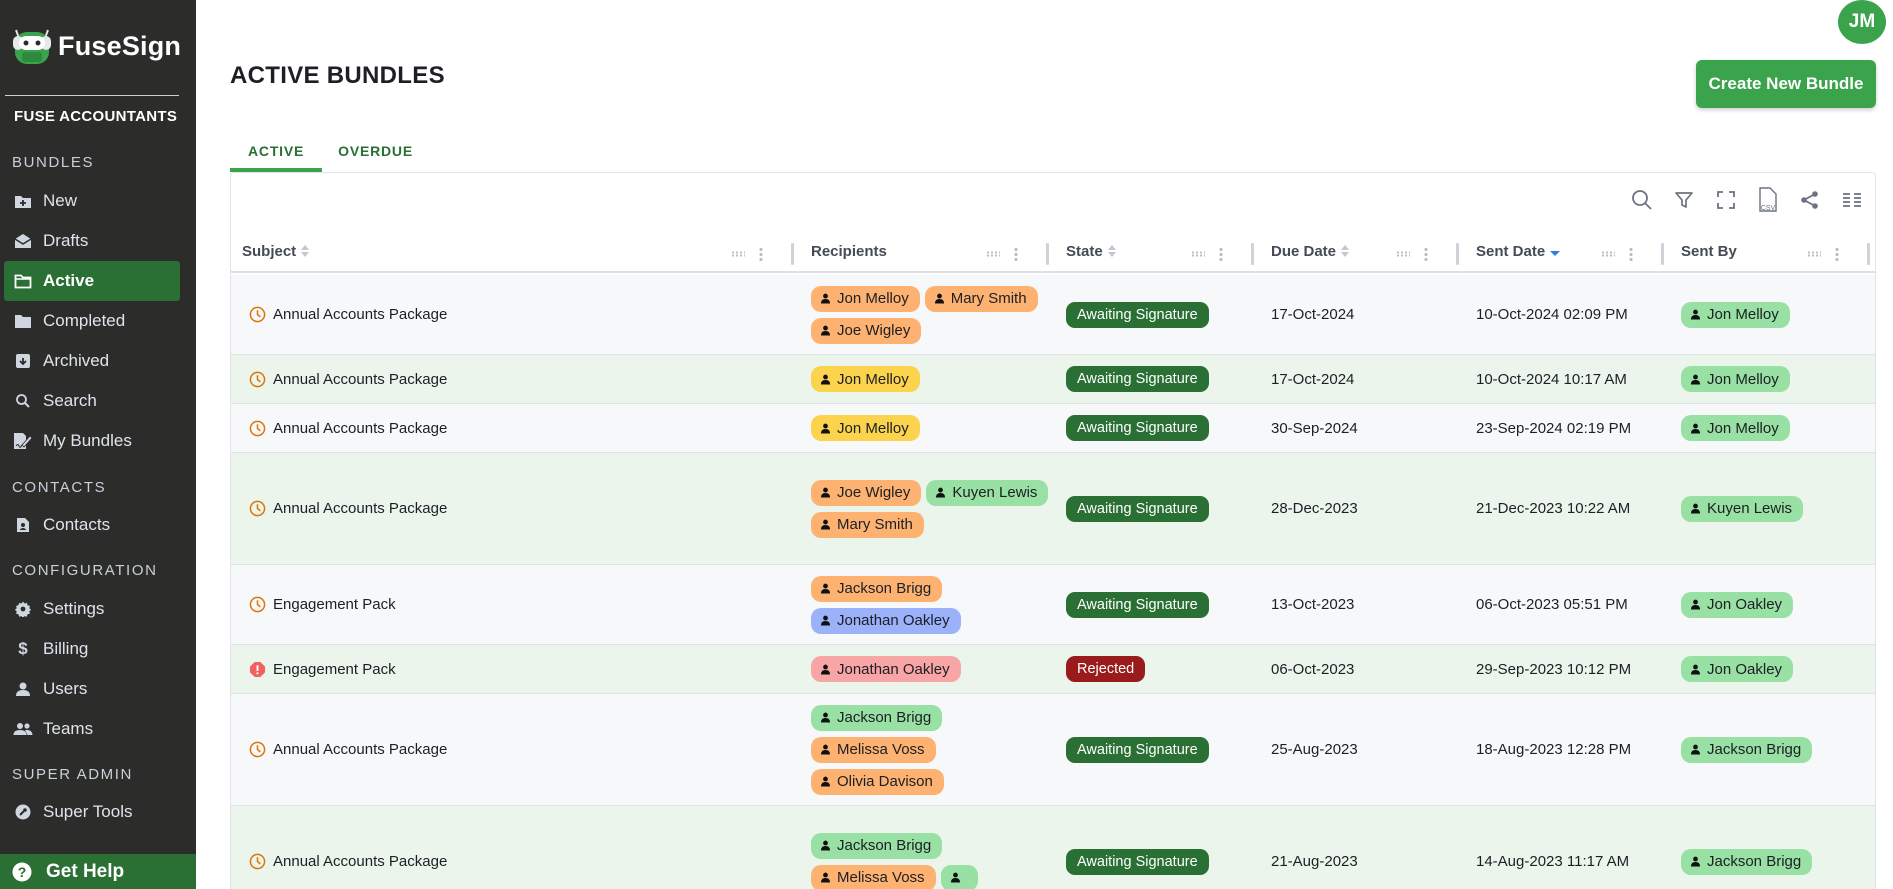 The height and width of the screenshot is (889, 1893). Describe the element at coordinates (92, 441) in the screenshot. I see `sidebar-item-my-bundles: My Bundles` at that location.